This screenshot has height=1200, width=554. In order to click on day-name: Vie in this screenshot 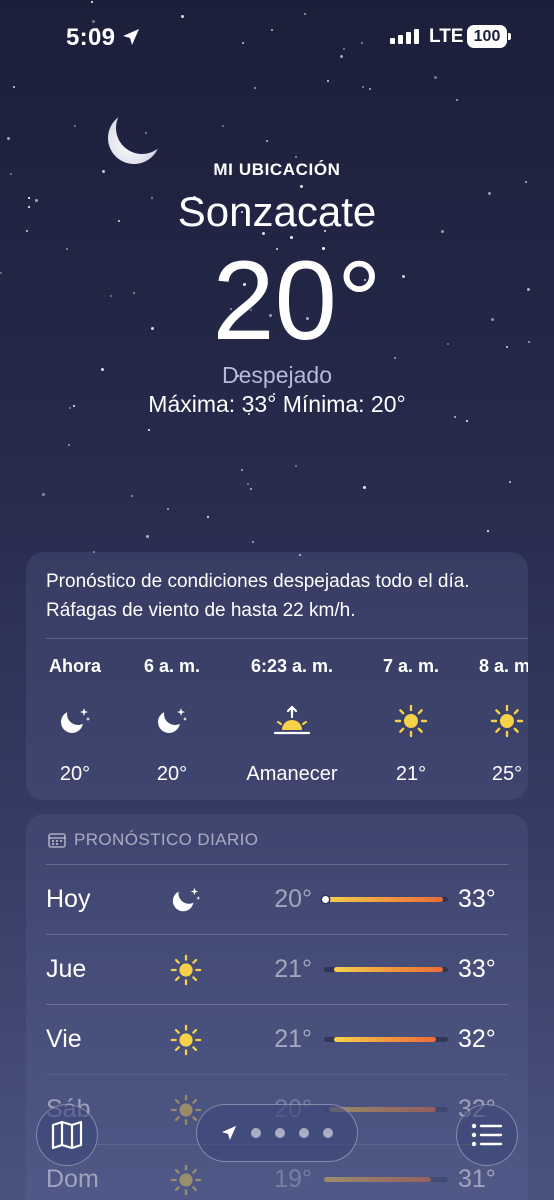, I will do `click(64, 1039)`.